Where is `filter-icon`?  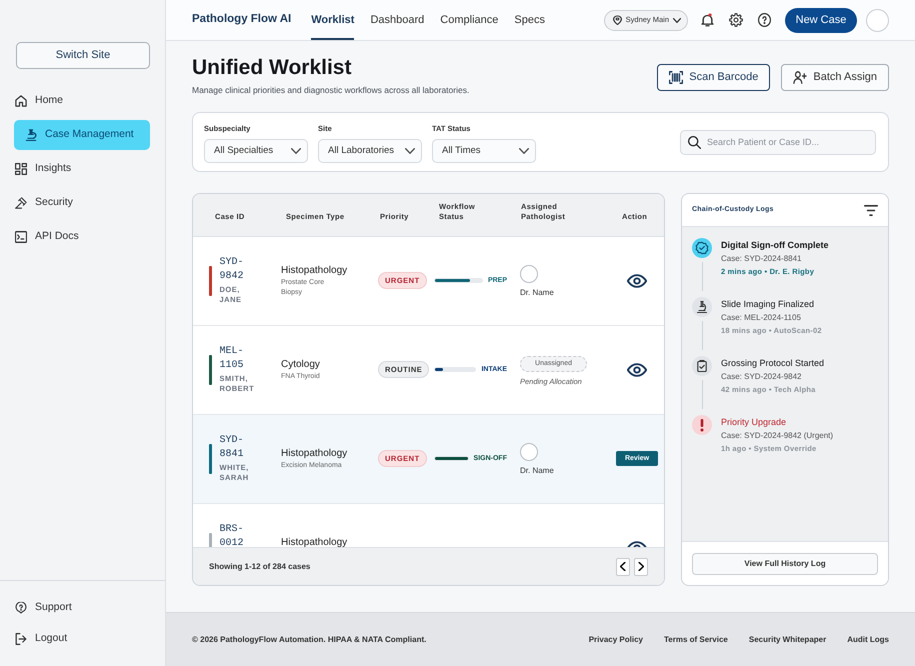 filter-icon is located at coordinates (871, 210).